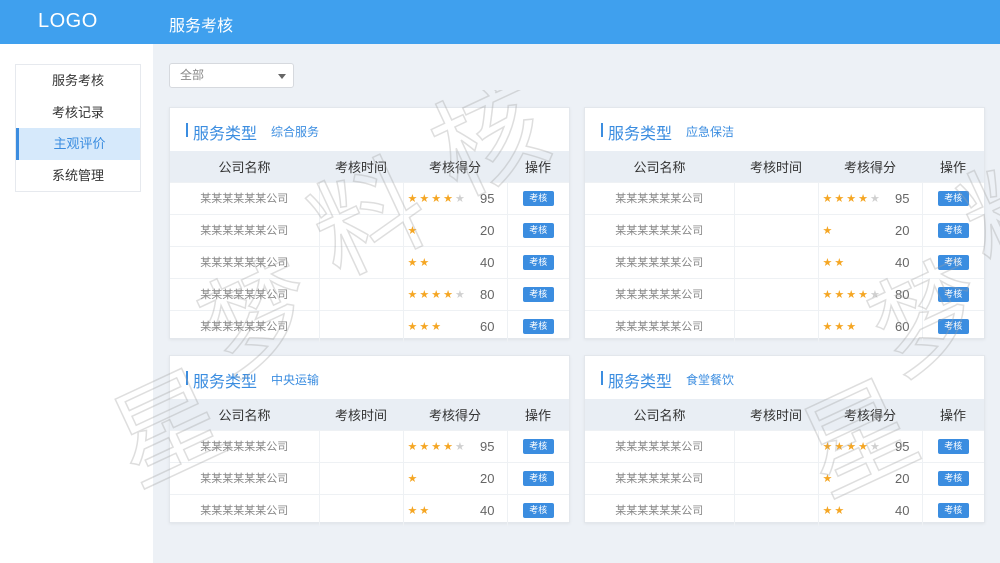 This screenshot has height=563, width=1000. Describe the element at coordinates (68, 21) in the screenshot. I see `logo: LOGO` at that location.